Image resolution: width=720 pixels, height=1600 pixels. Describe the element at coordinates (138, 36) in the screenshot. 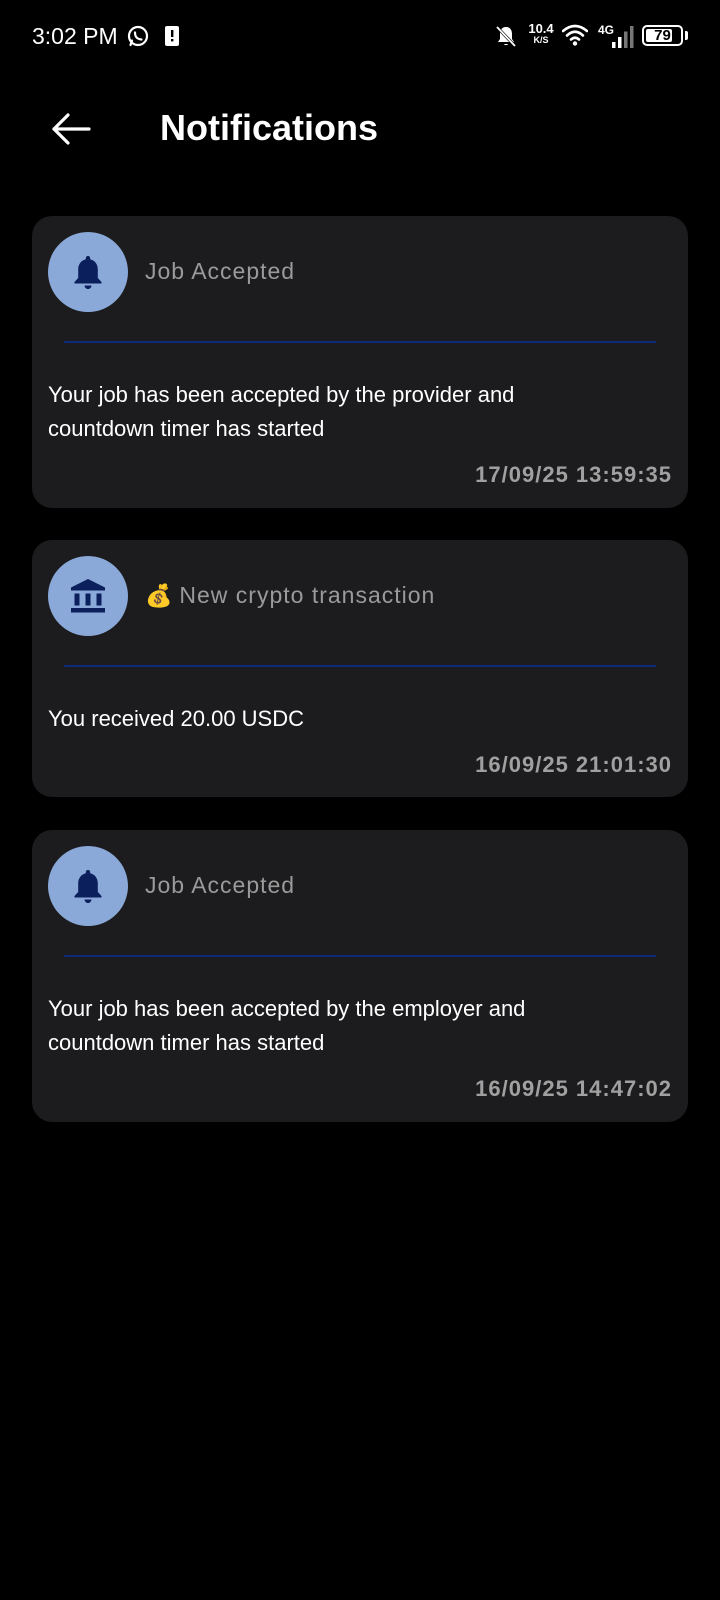

I see `whatsapp-icon` at that location.